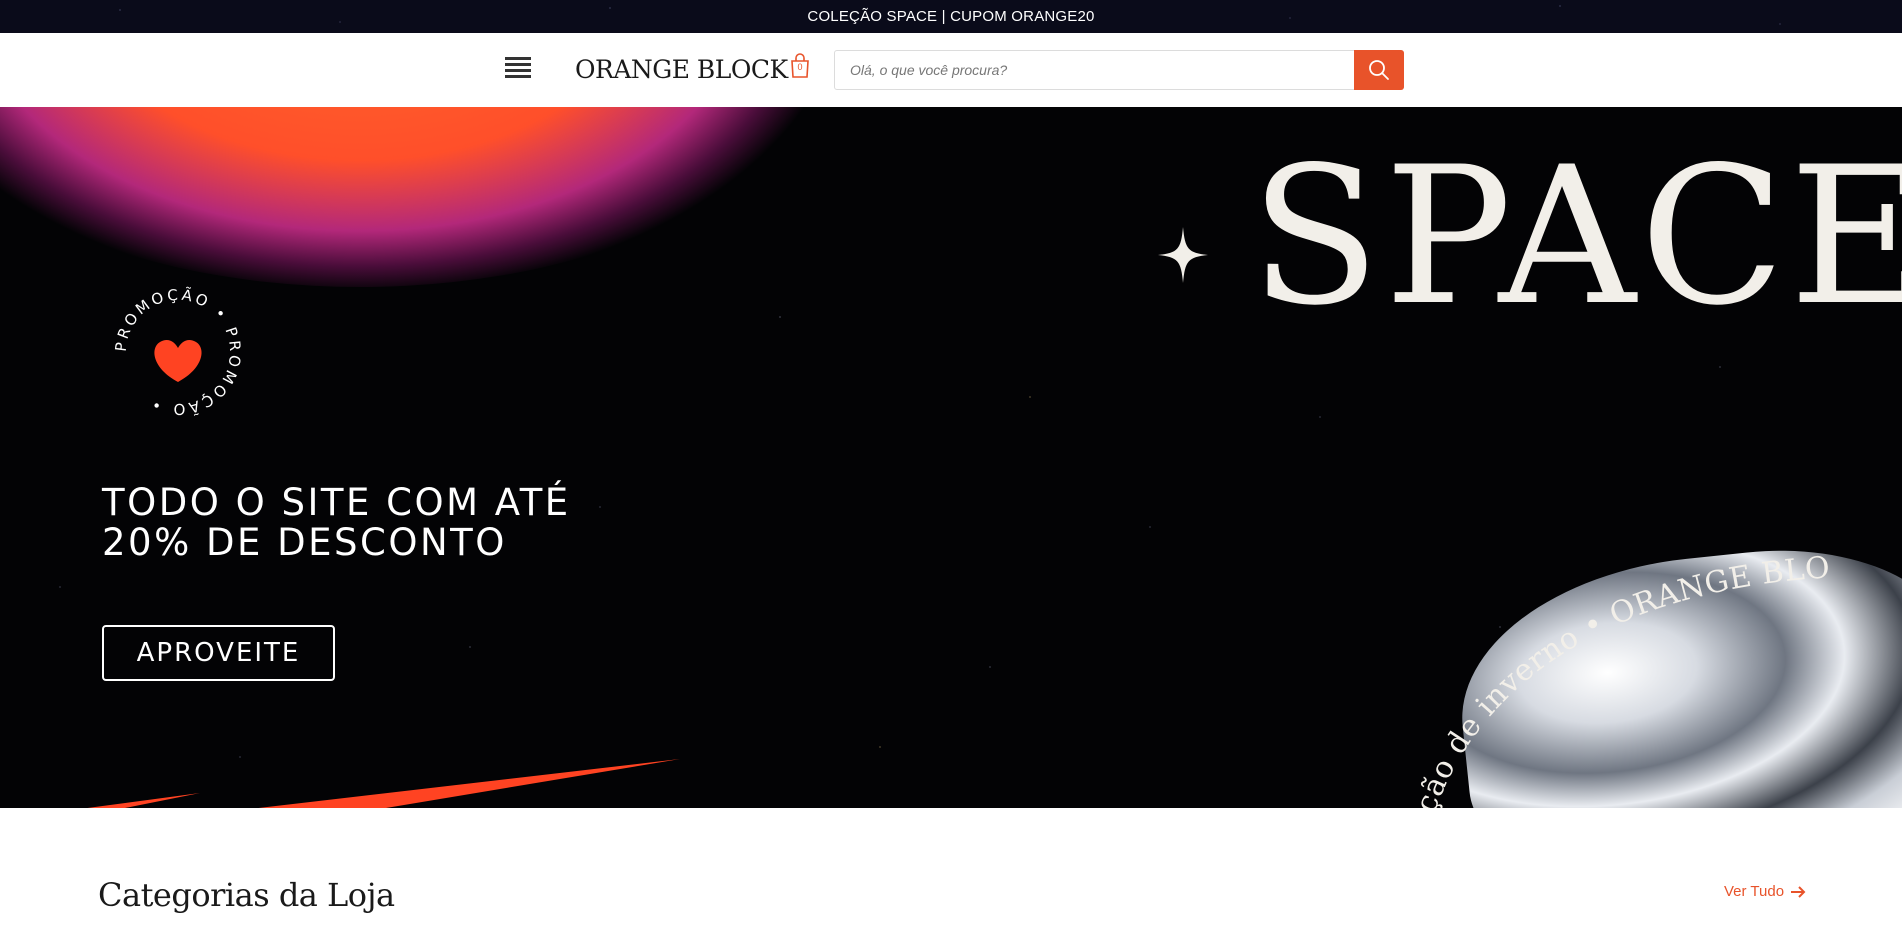  Describe the element at coordinates (420, 197) in the screenshot. I see `planet-glow` at that location.